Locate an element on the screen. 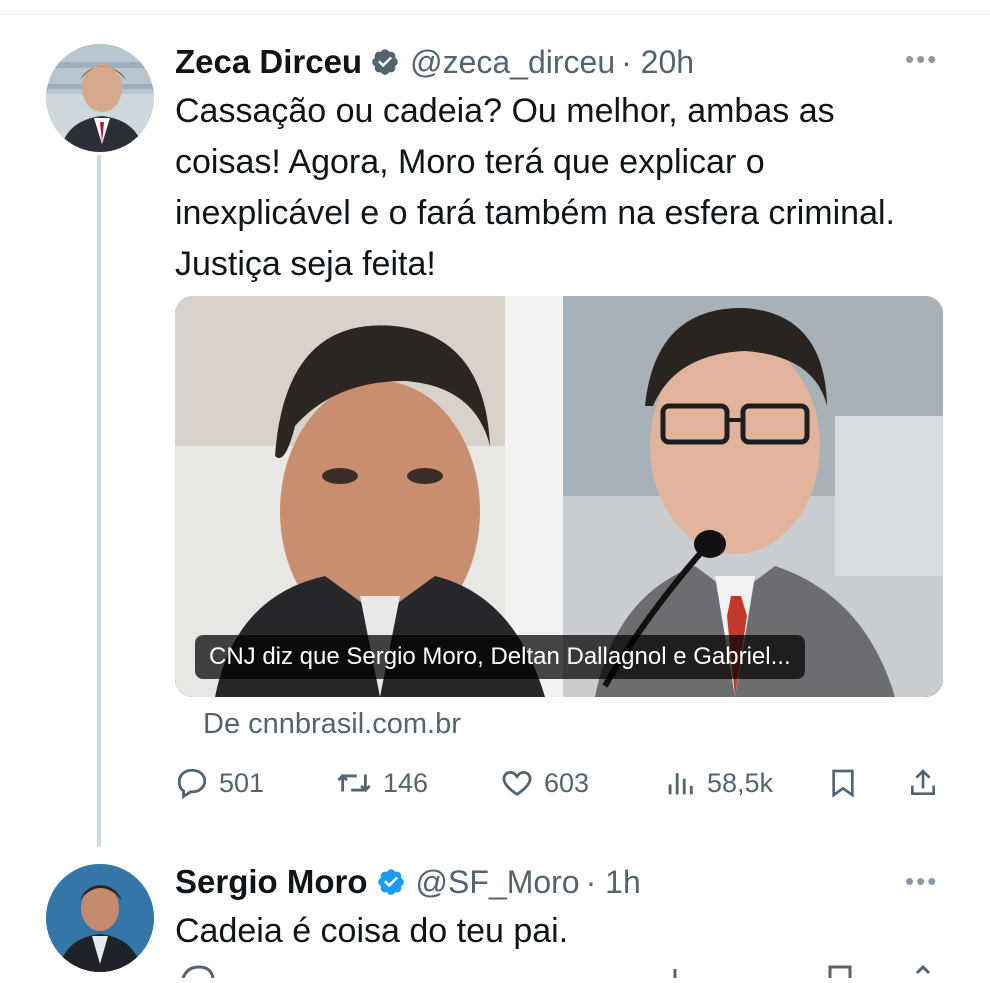 The width and height of the screenshot is (990, 983). tweet-timestamp: · 1h is located at coordinates (613, 882).